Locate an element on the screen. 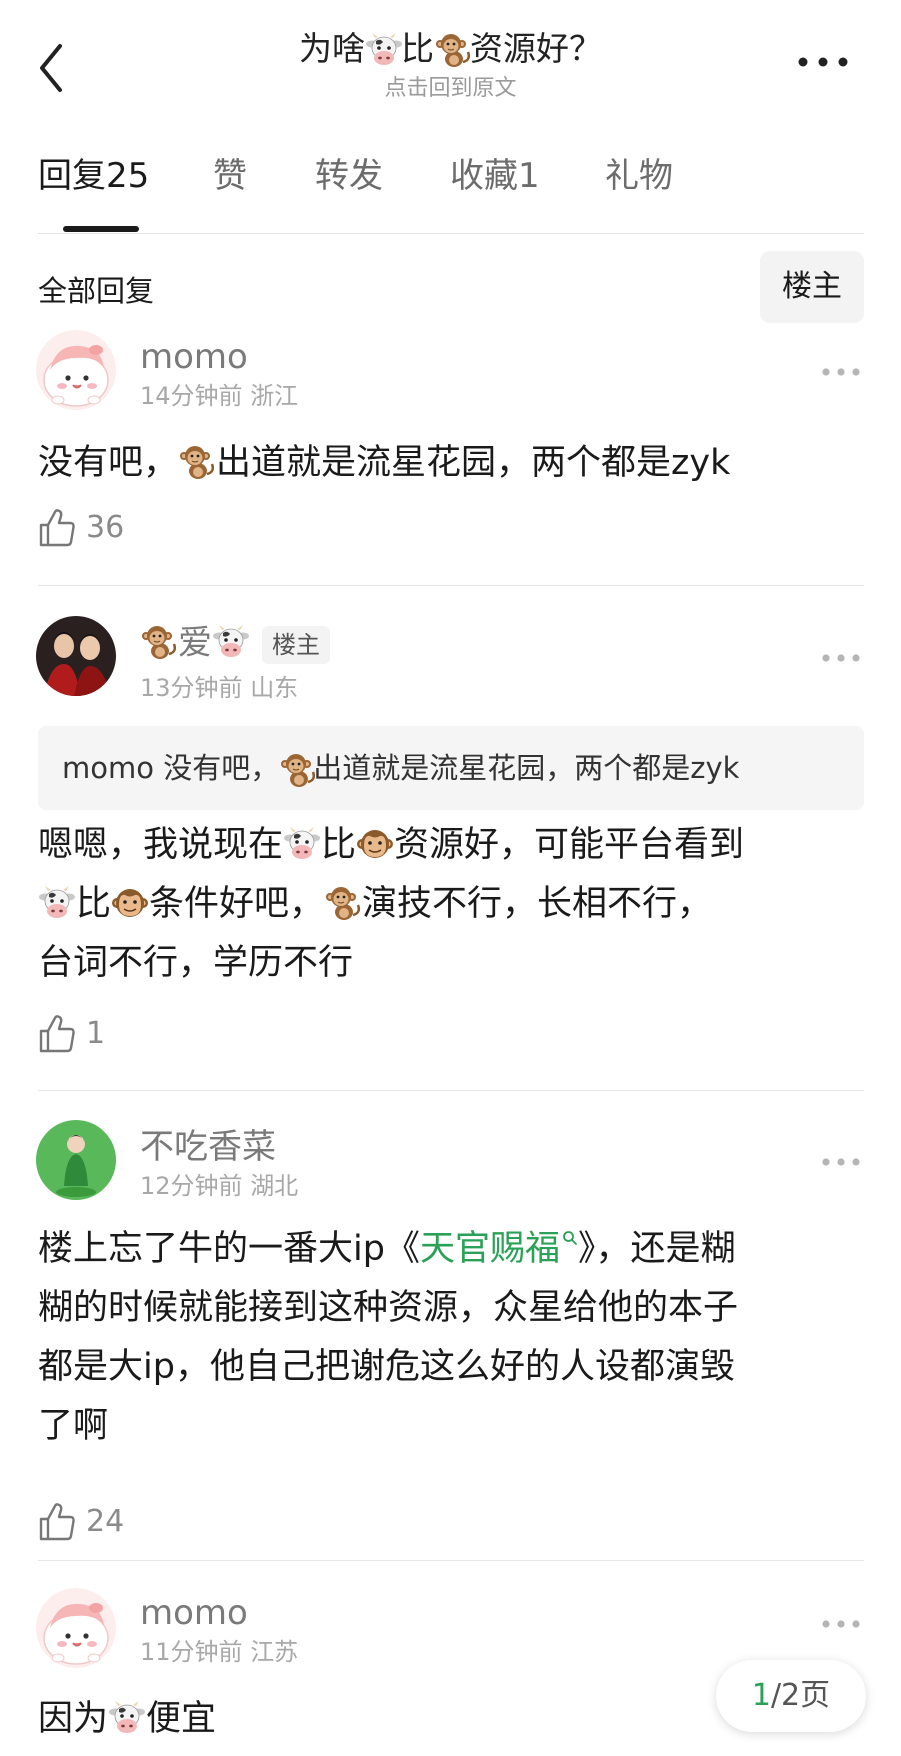 The image size is (901, 1756). tab-bar: 回复25 赞 转发 收藏1 礼物 is located at coordinates (451, 193).